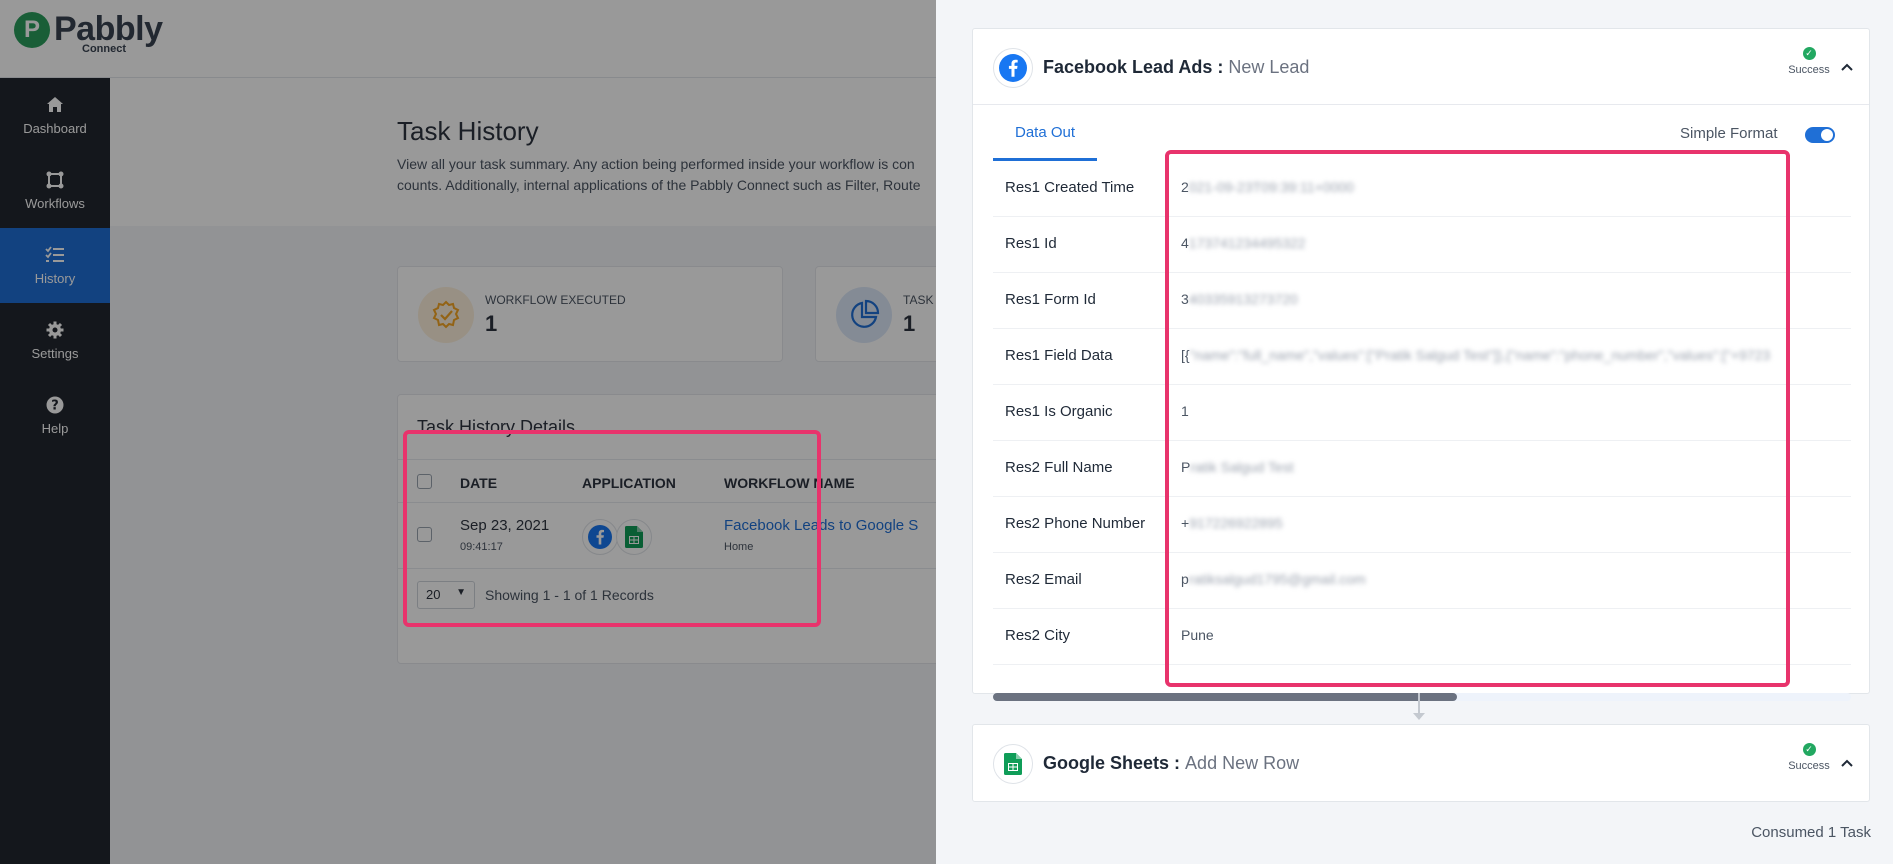  I want to click on step-event-name: Add New Row, so click(1242, 763).